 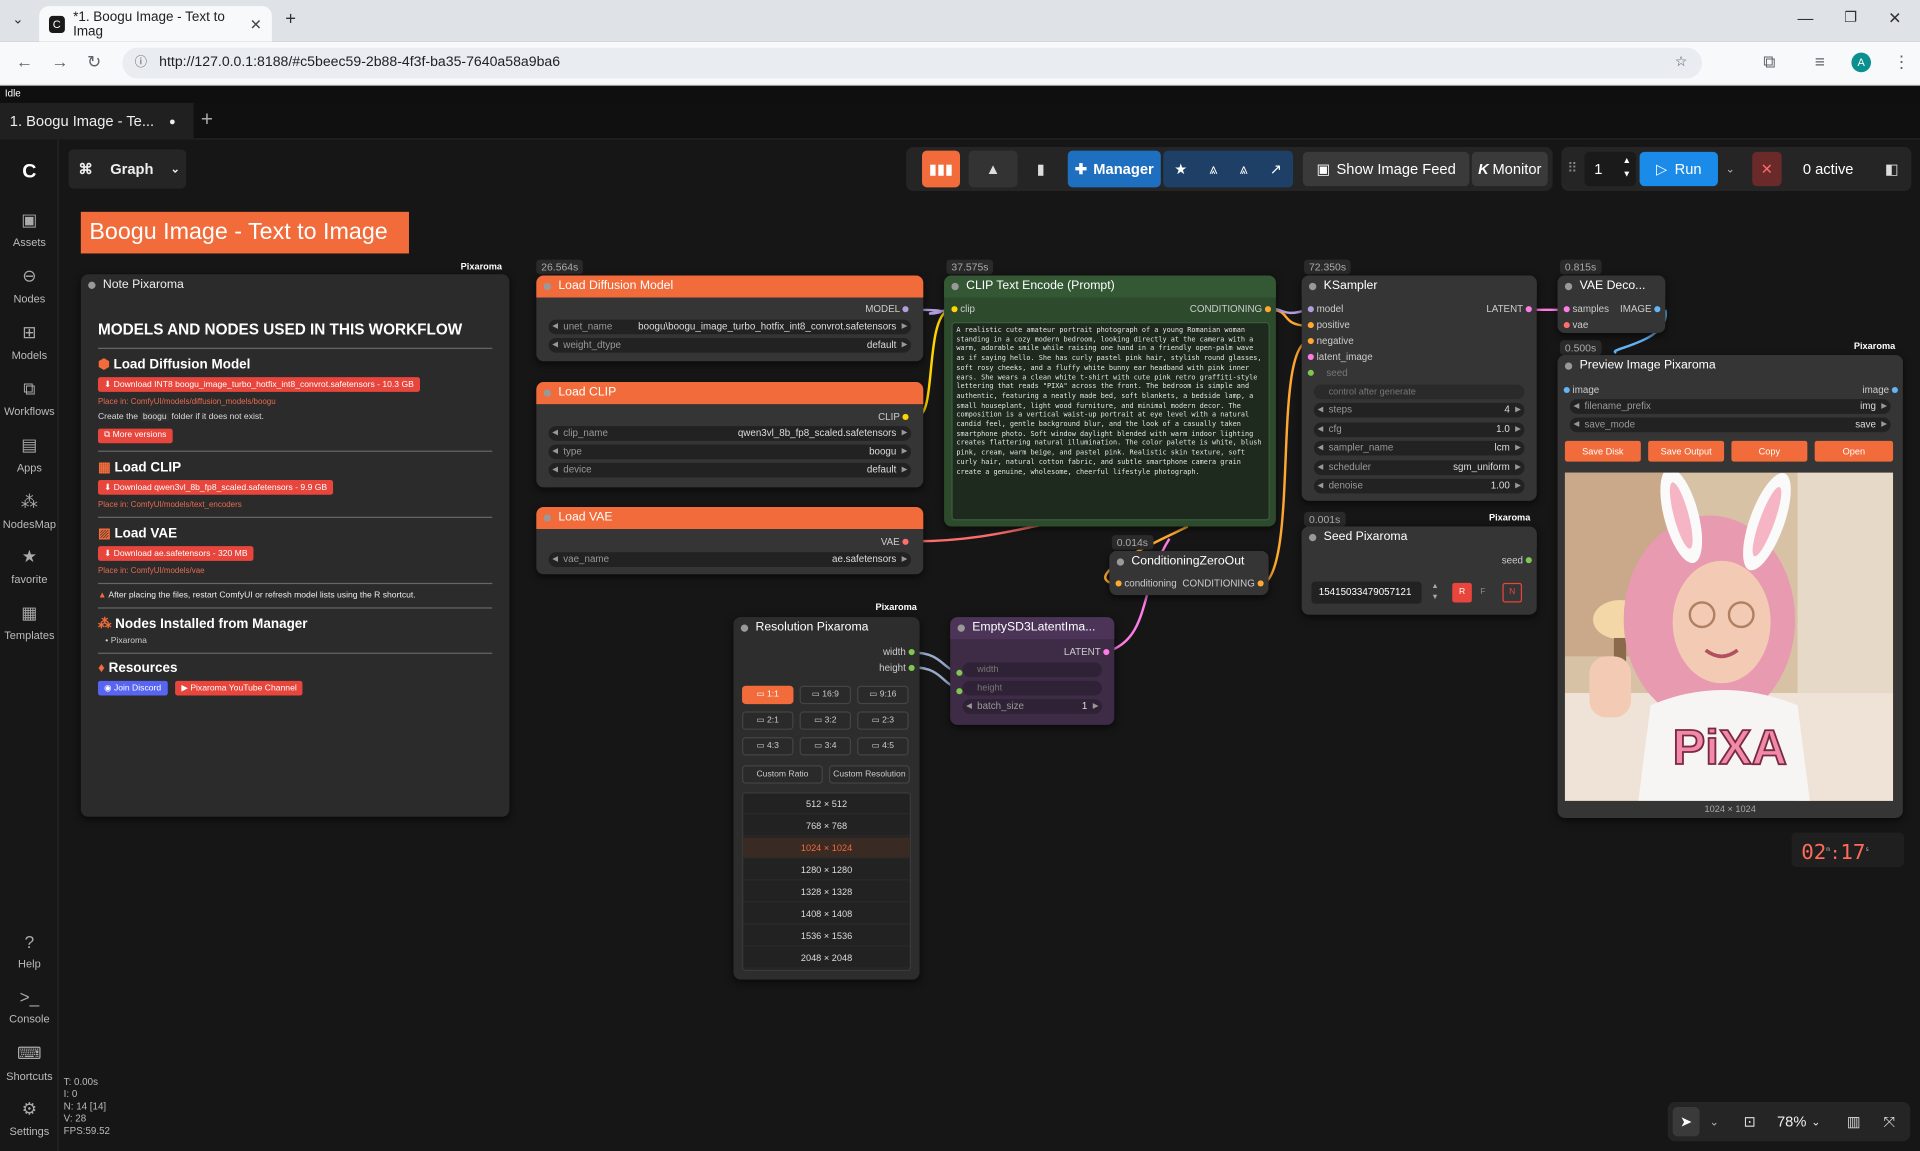 I want to click on resolution-option: 1328 × 1328, so click(x=826, y=892).